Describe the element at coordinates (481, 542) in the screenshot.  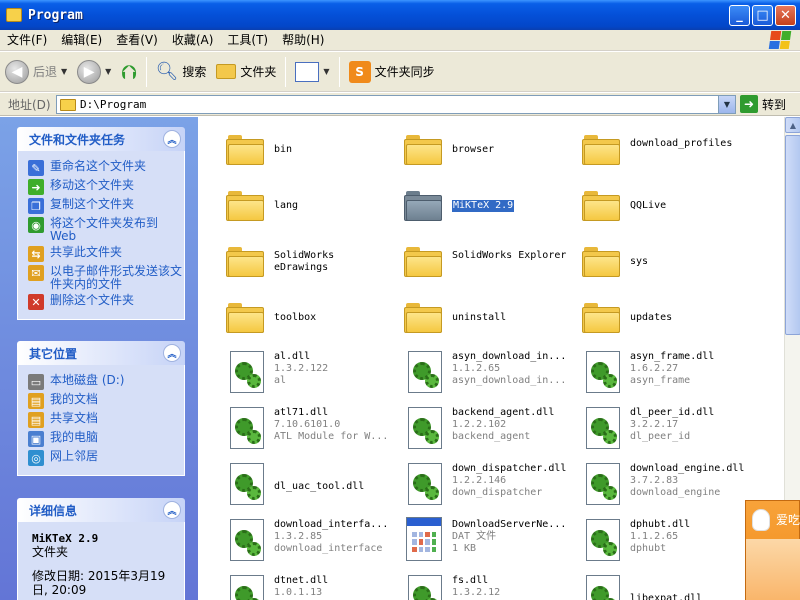
I see `file-item: DownloadServerNe... DAT 文件 1 KB` at that location.